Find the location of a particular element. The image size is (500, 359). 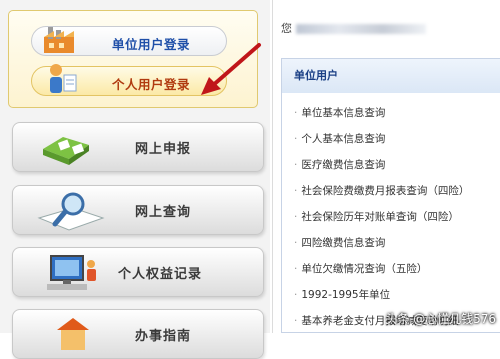

menu-item-annual-statement: · 社会保险历年对账单查询（四险） is located at coordinates (376, 216).